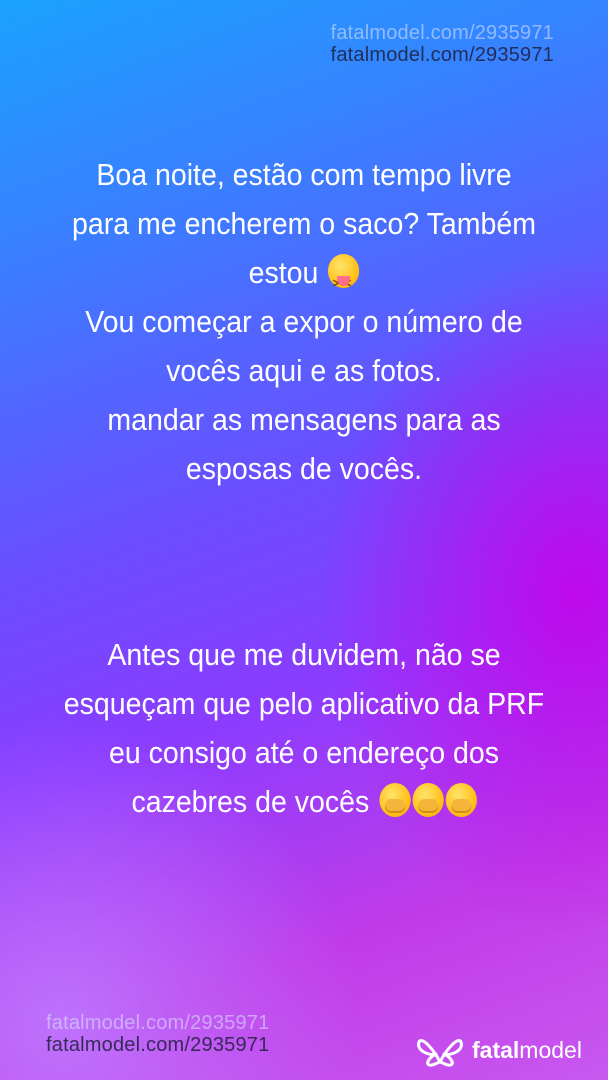 This screenshot has height=1080, width=608. I want to click on story-line: para me encherem o saco? Também, so click(304, 223).